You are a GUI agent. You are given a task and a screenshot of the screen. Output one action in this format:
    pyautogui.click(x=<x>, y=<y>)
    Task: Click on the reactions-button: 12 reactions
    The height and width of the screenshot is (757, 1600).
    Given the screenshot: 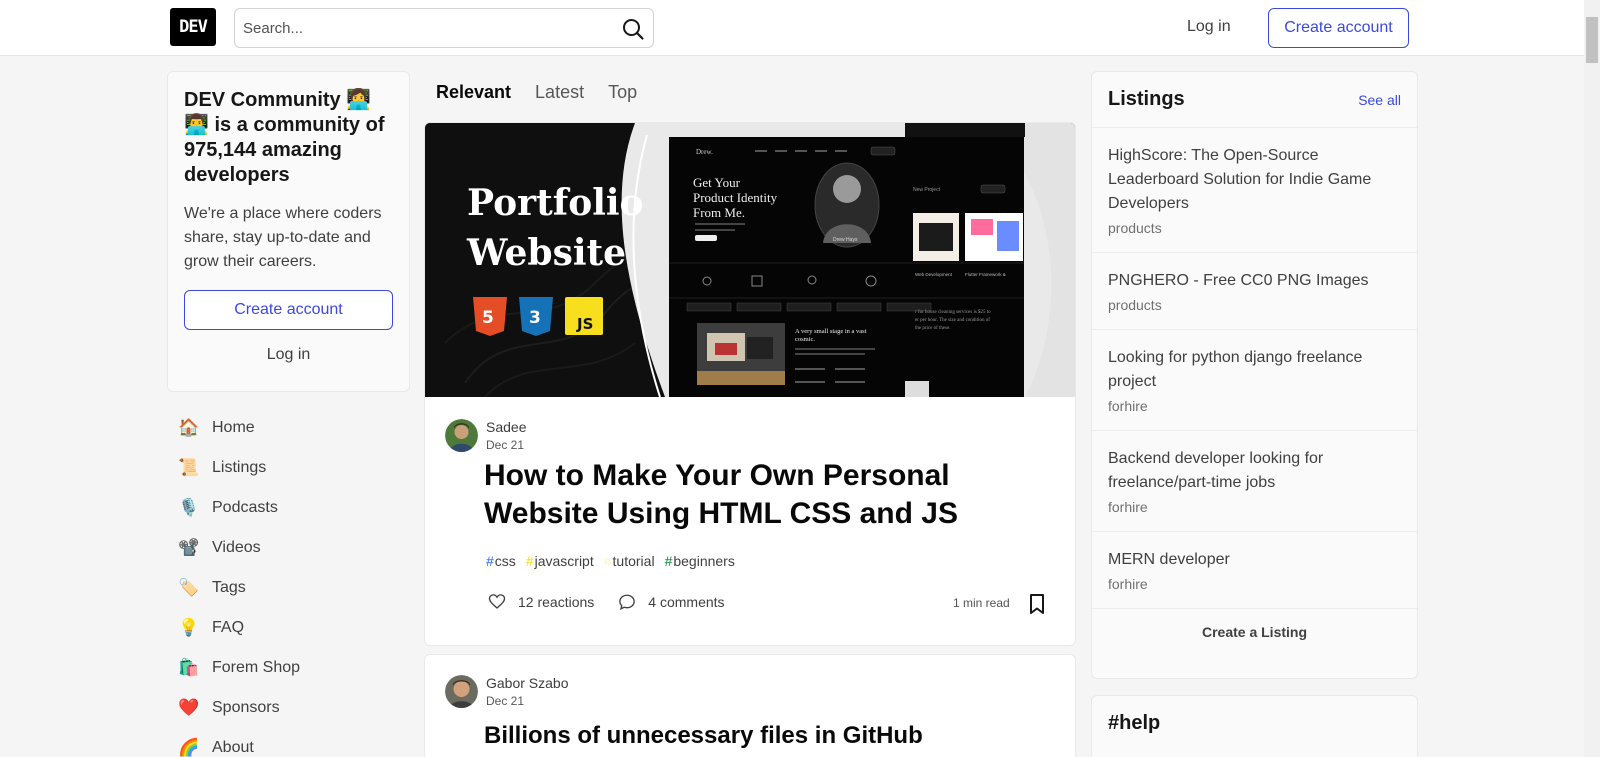 What is the action you would take?
    pyautogui.click(x=541, y=602)
    